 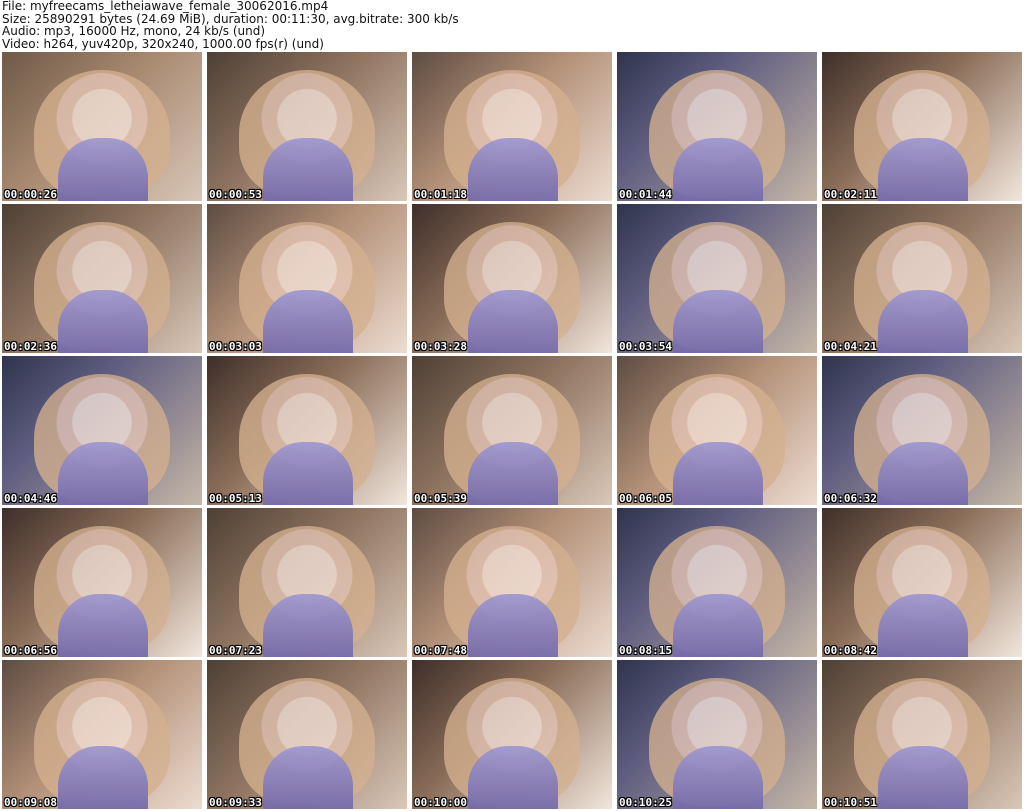 I want to click on timestamp-label: 00:10:51, so click(x=850, y=802).